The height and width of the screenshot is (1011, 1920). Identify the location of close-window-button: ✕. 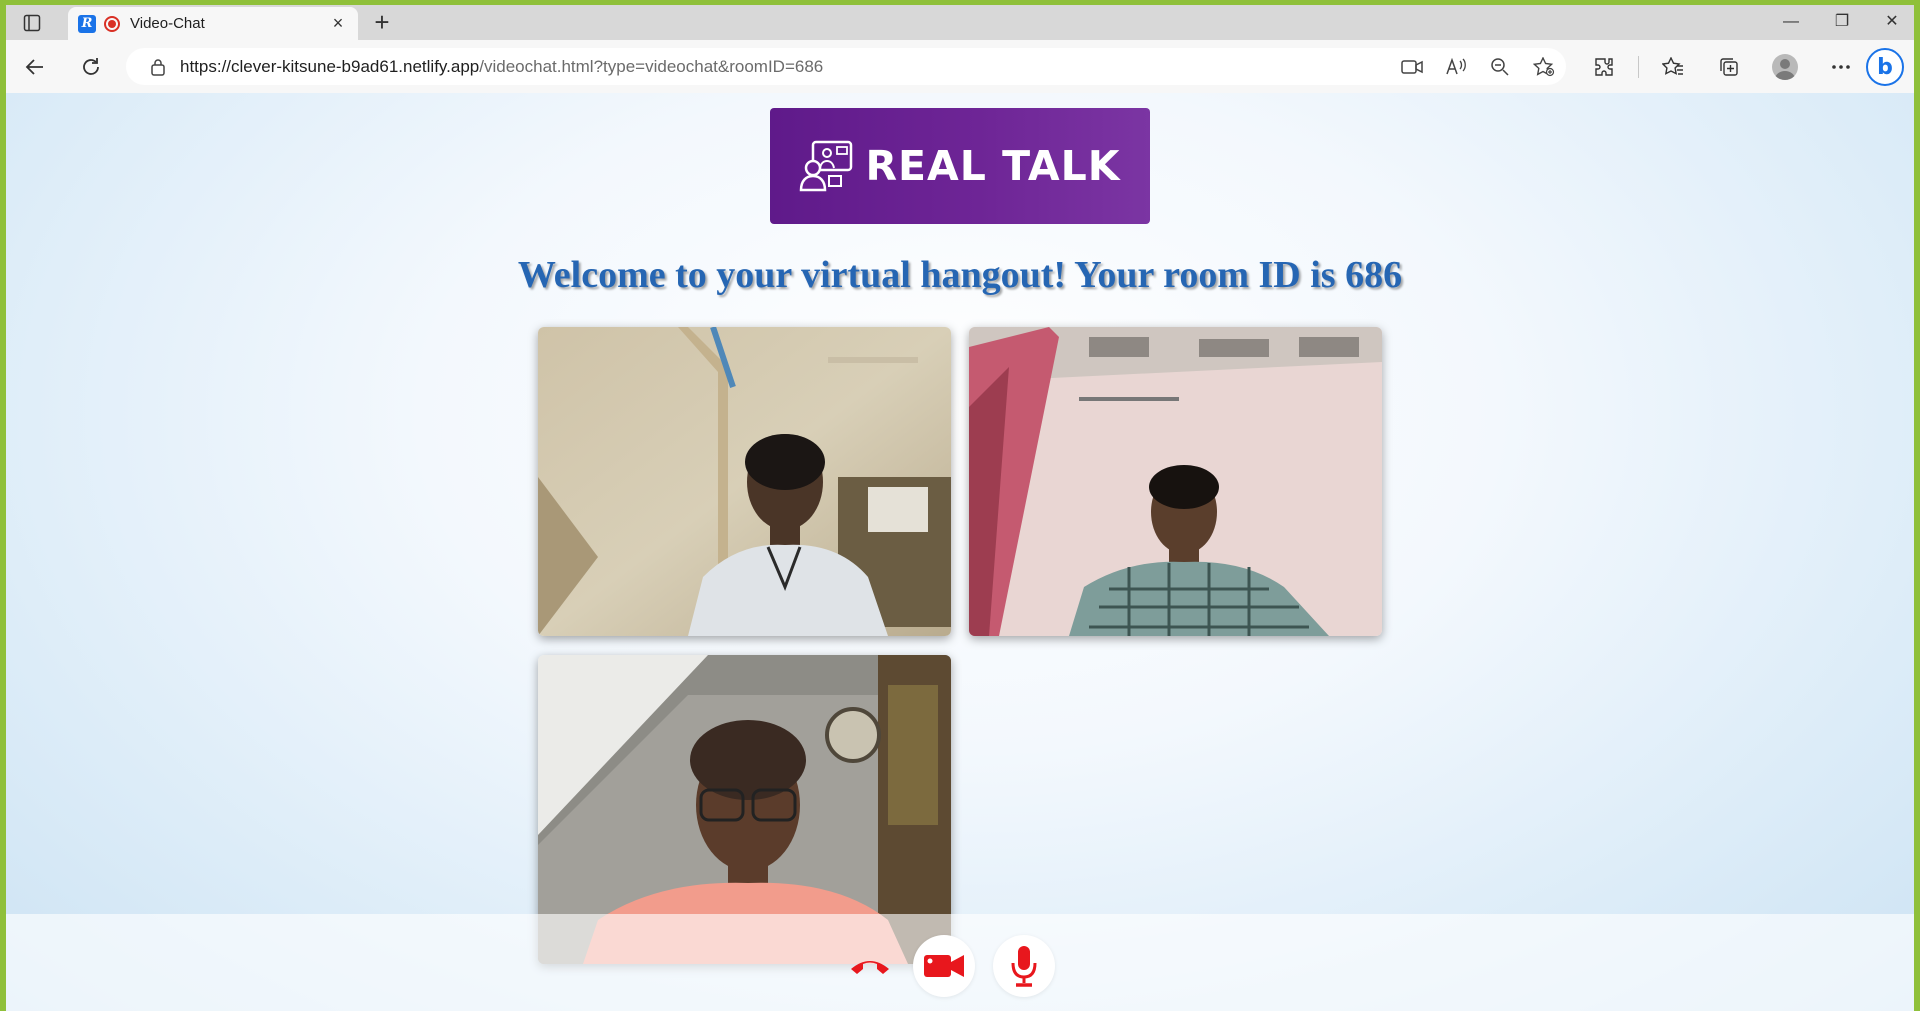
(1892, 22).